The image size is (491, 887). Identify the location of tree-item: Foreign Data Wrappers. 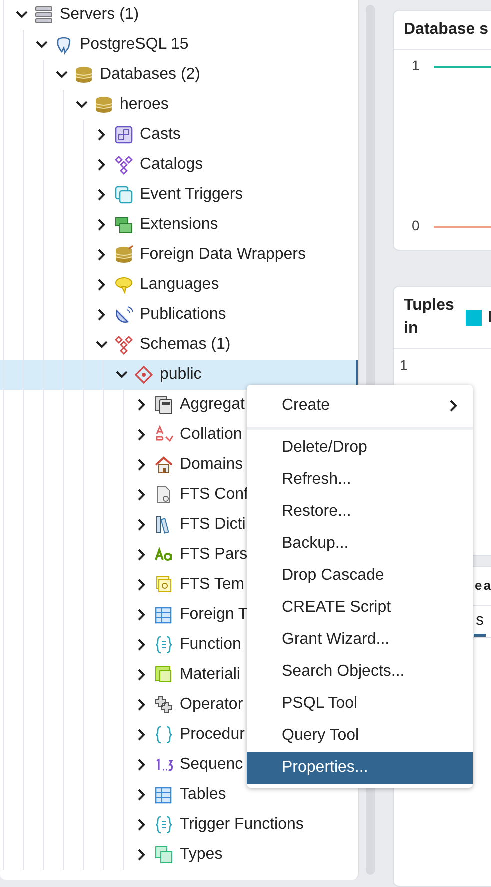
(153, 255).